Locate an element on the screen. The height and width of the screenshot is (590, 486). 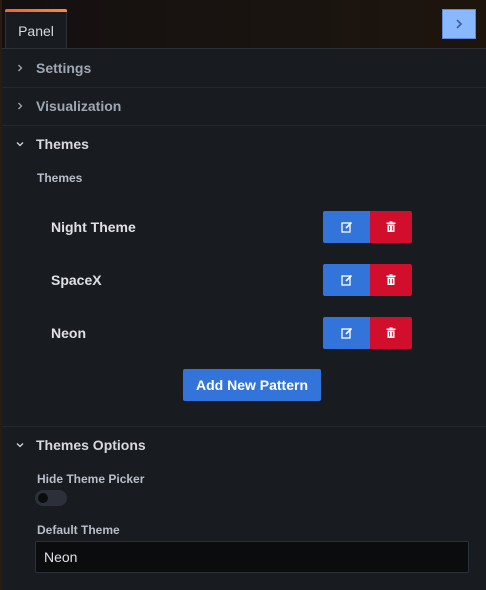
tab-panel-label: Panel is located at coordinates (36, 31).